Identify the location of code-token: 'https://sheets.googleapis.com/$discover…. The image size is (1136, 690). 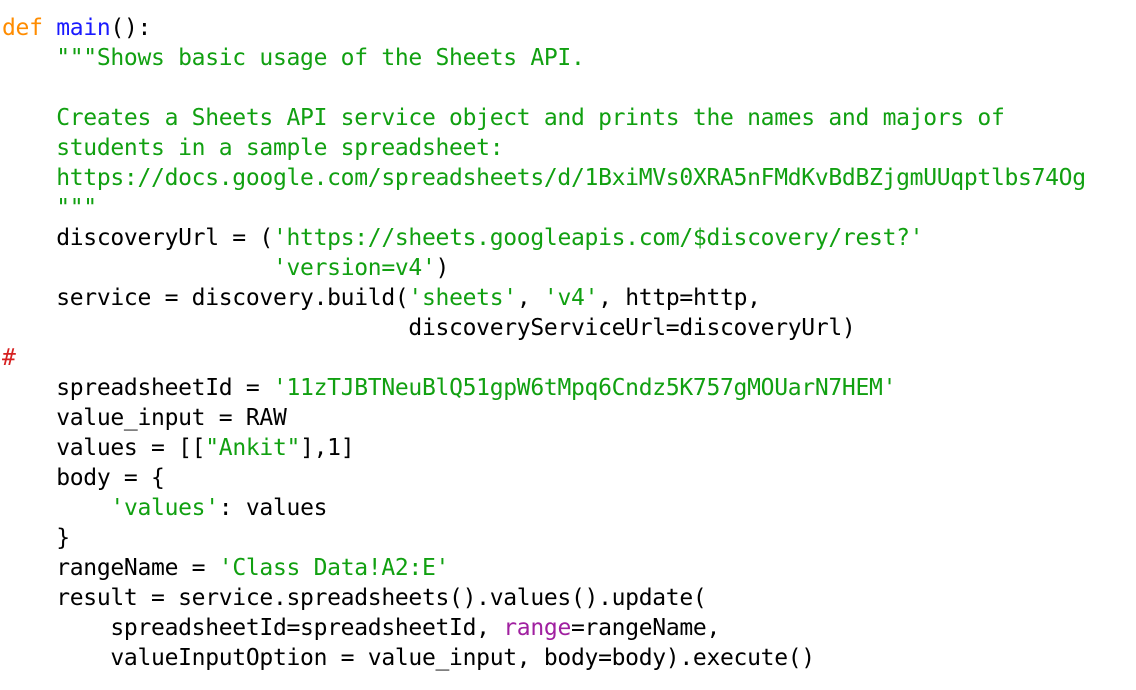
(598, 238).